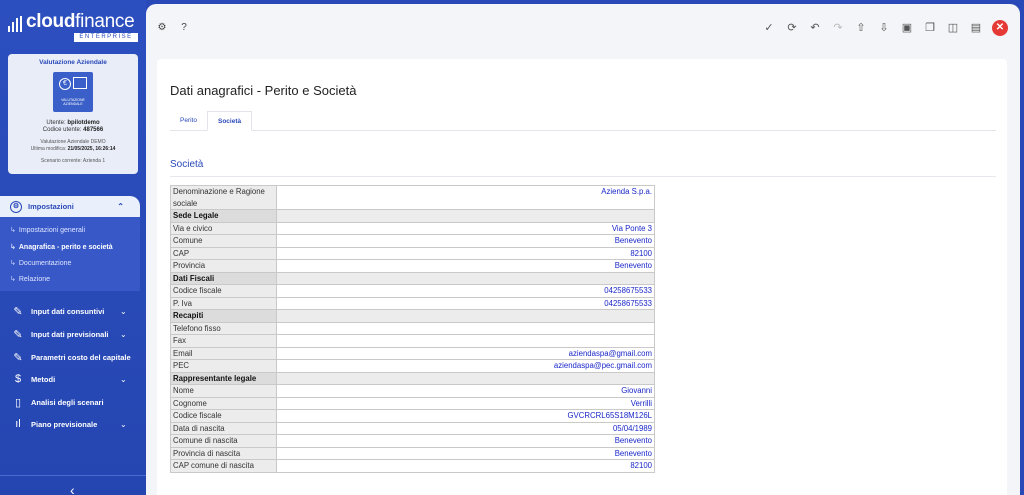  Describe the element at coordinates (73, 92) in the screenshot. I see `valuation-image: € VALUTAZIONE AZIENDALE` at that location.